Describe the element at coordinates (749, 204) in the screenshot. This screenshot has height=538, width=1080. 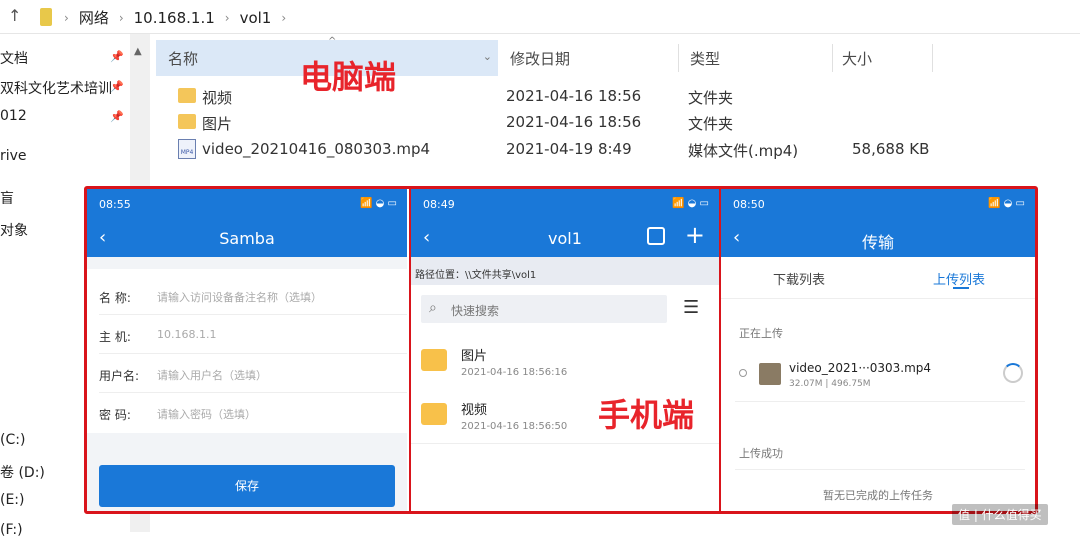
I see `status-time: 08:50` at that location.